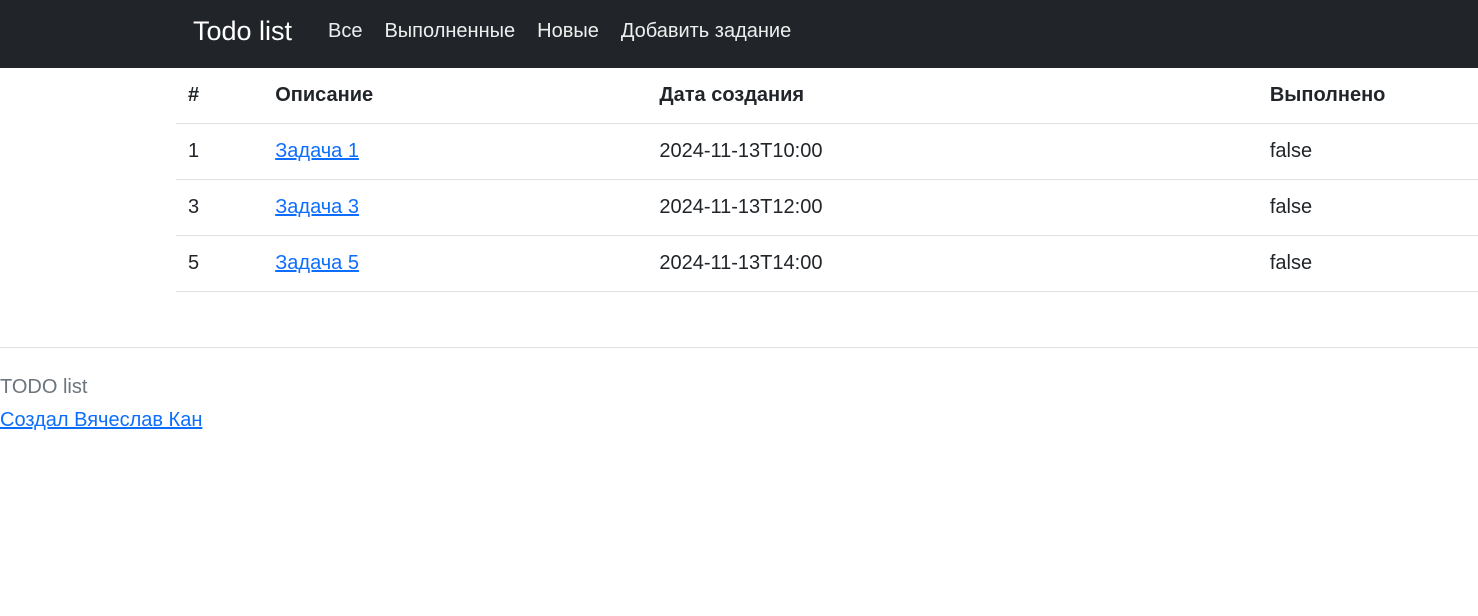 The width and height of the screenshot is (1478, 616). What do you see at coordinates (44, 387) in the screenshot?
I see `footer-title: TODO list` at bounding box center [44, 387].